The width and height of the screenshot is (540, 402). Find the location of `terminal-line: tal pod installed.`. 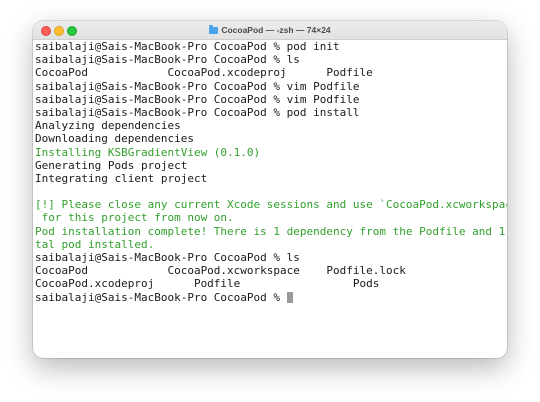

terminal-line: tal pod installed. is located at coordinates (95, 244).